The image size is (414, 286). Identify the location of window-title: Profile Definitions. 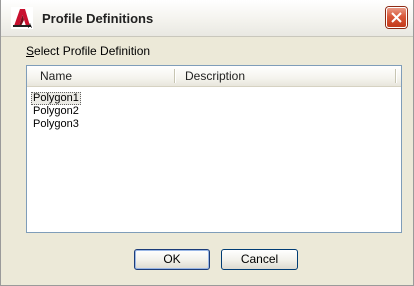
(98, 18).